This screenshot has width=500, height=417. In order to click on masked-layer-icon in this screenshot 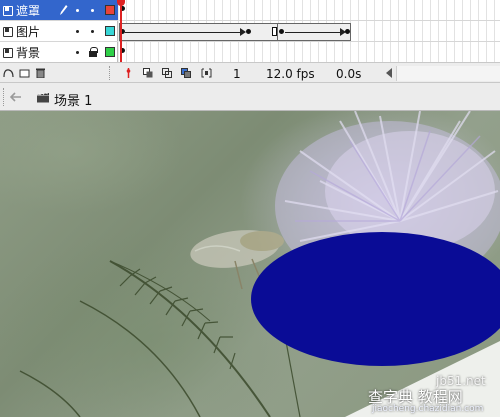, I will do `click(7, 31)`.